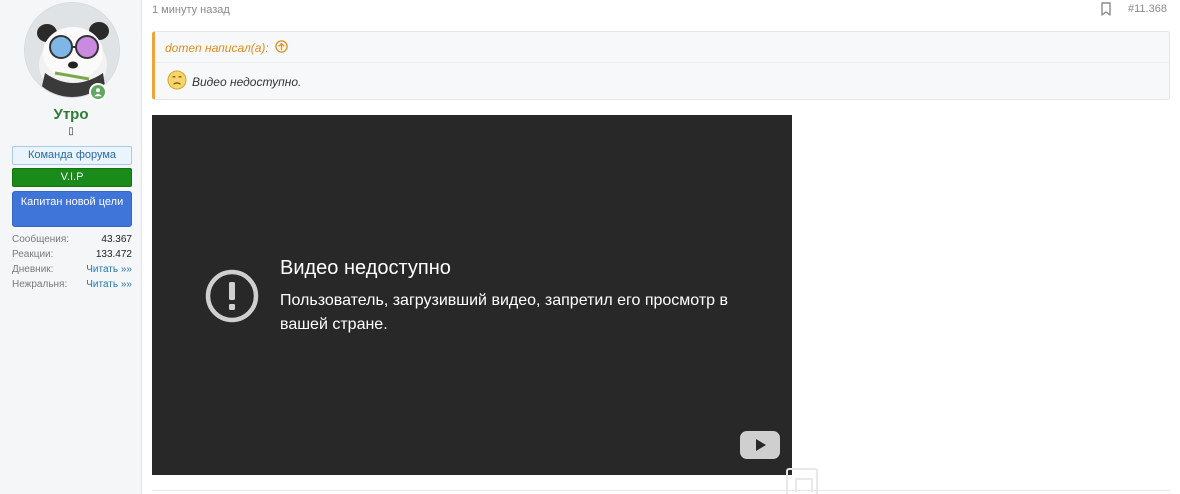 The height and width of the screenshot is (494, 1180). Describe the element at coordinates (1106, 11) in the screenshot. I see `bookmark-icon` at that location.